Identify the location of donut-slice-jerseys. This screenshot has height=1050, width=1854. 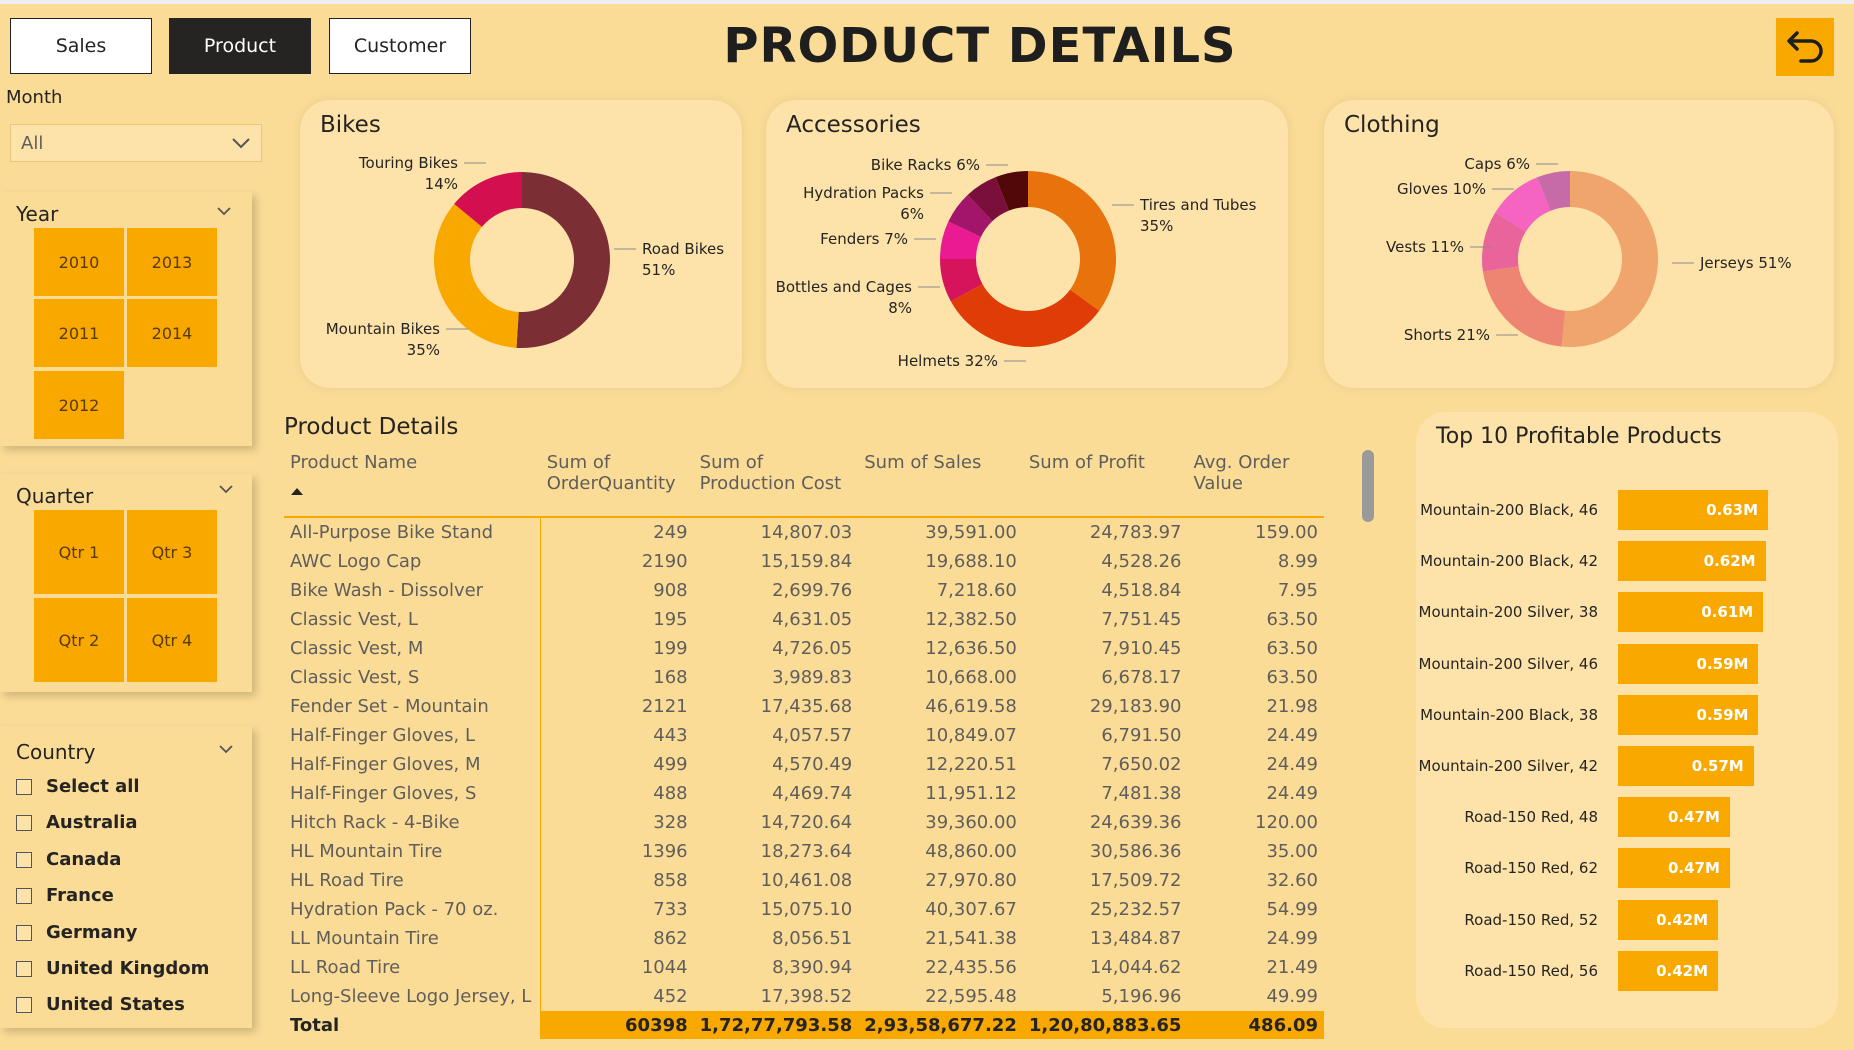
(1609, 259).